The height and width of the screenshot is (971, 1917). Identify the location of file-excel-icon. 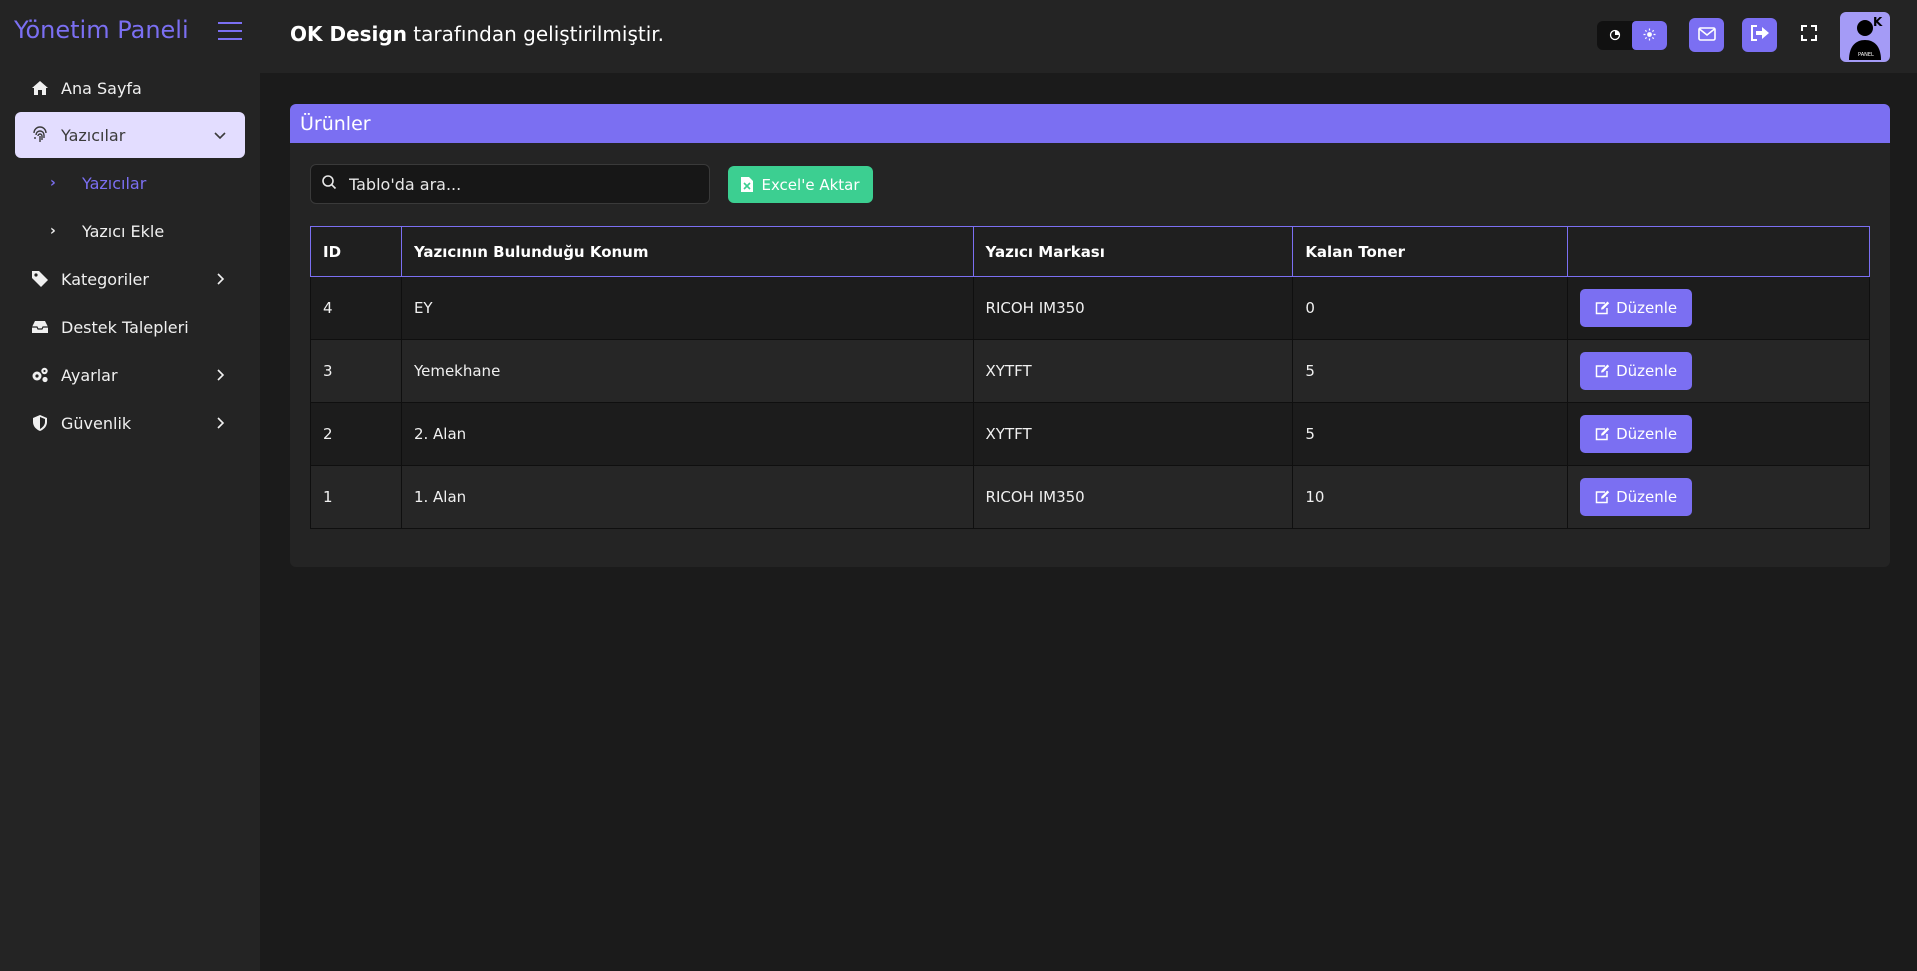
(747, 184).